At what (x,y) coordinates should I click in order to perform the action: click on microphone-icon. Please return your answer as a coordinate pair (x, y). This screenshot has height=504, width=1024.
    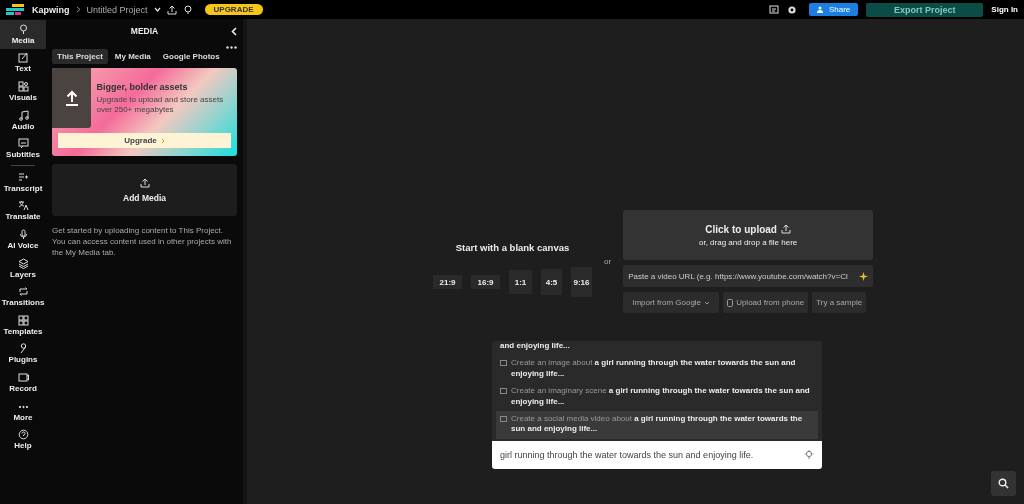
    Looking at the image, I should click on (23, 234).